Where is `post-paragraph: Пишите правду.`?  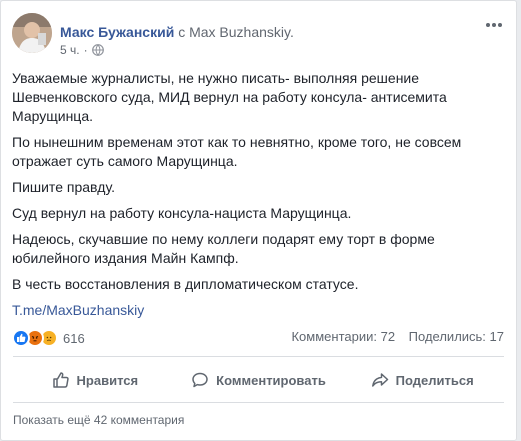 post-paragraph: Пишите правду. is located at coordinates (63, 187).